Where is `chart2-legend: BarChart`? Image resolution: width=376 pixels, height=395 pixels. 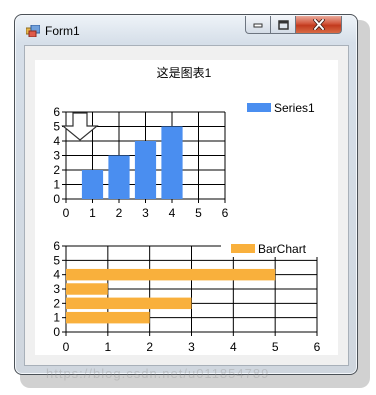
chart2-legend: BarChart is located at coordinates (271, 247).